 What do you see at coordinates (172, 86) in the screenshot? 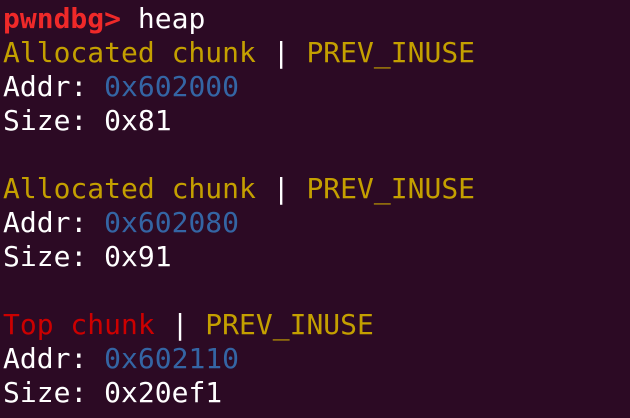
I see `chunk-address: 0x602000` at bounding box center [172, 86].